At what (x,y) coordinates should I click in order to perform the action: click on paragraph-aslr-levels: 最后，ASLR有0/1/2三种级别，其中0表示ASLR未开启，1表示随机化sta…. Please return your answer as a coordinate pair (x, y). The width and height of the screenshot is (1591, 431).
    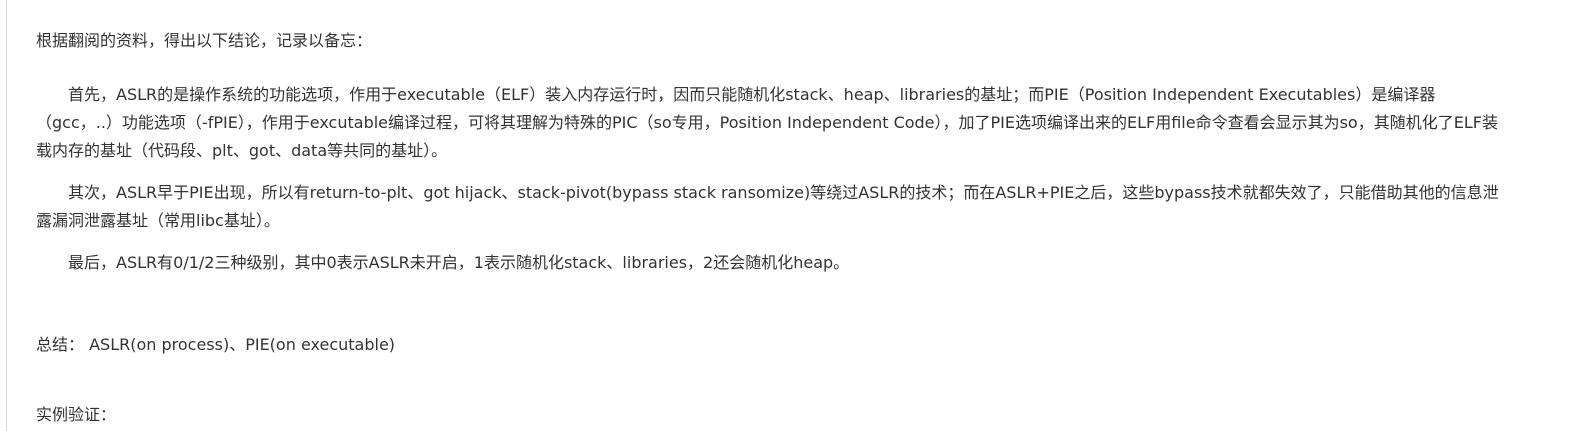
    Looking at the image, I should click on (801, 263).